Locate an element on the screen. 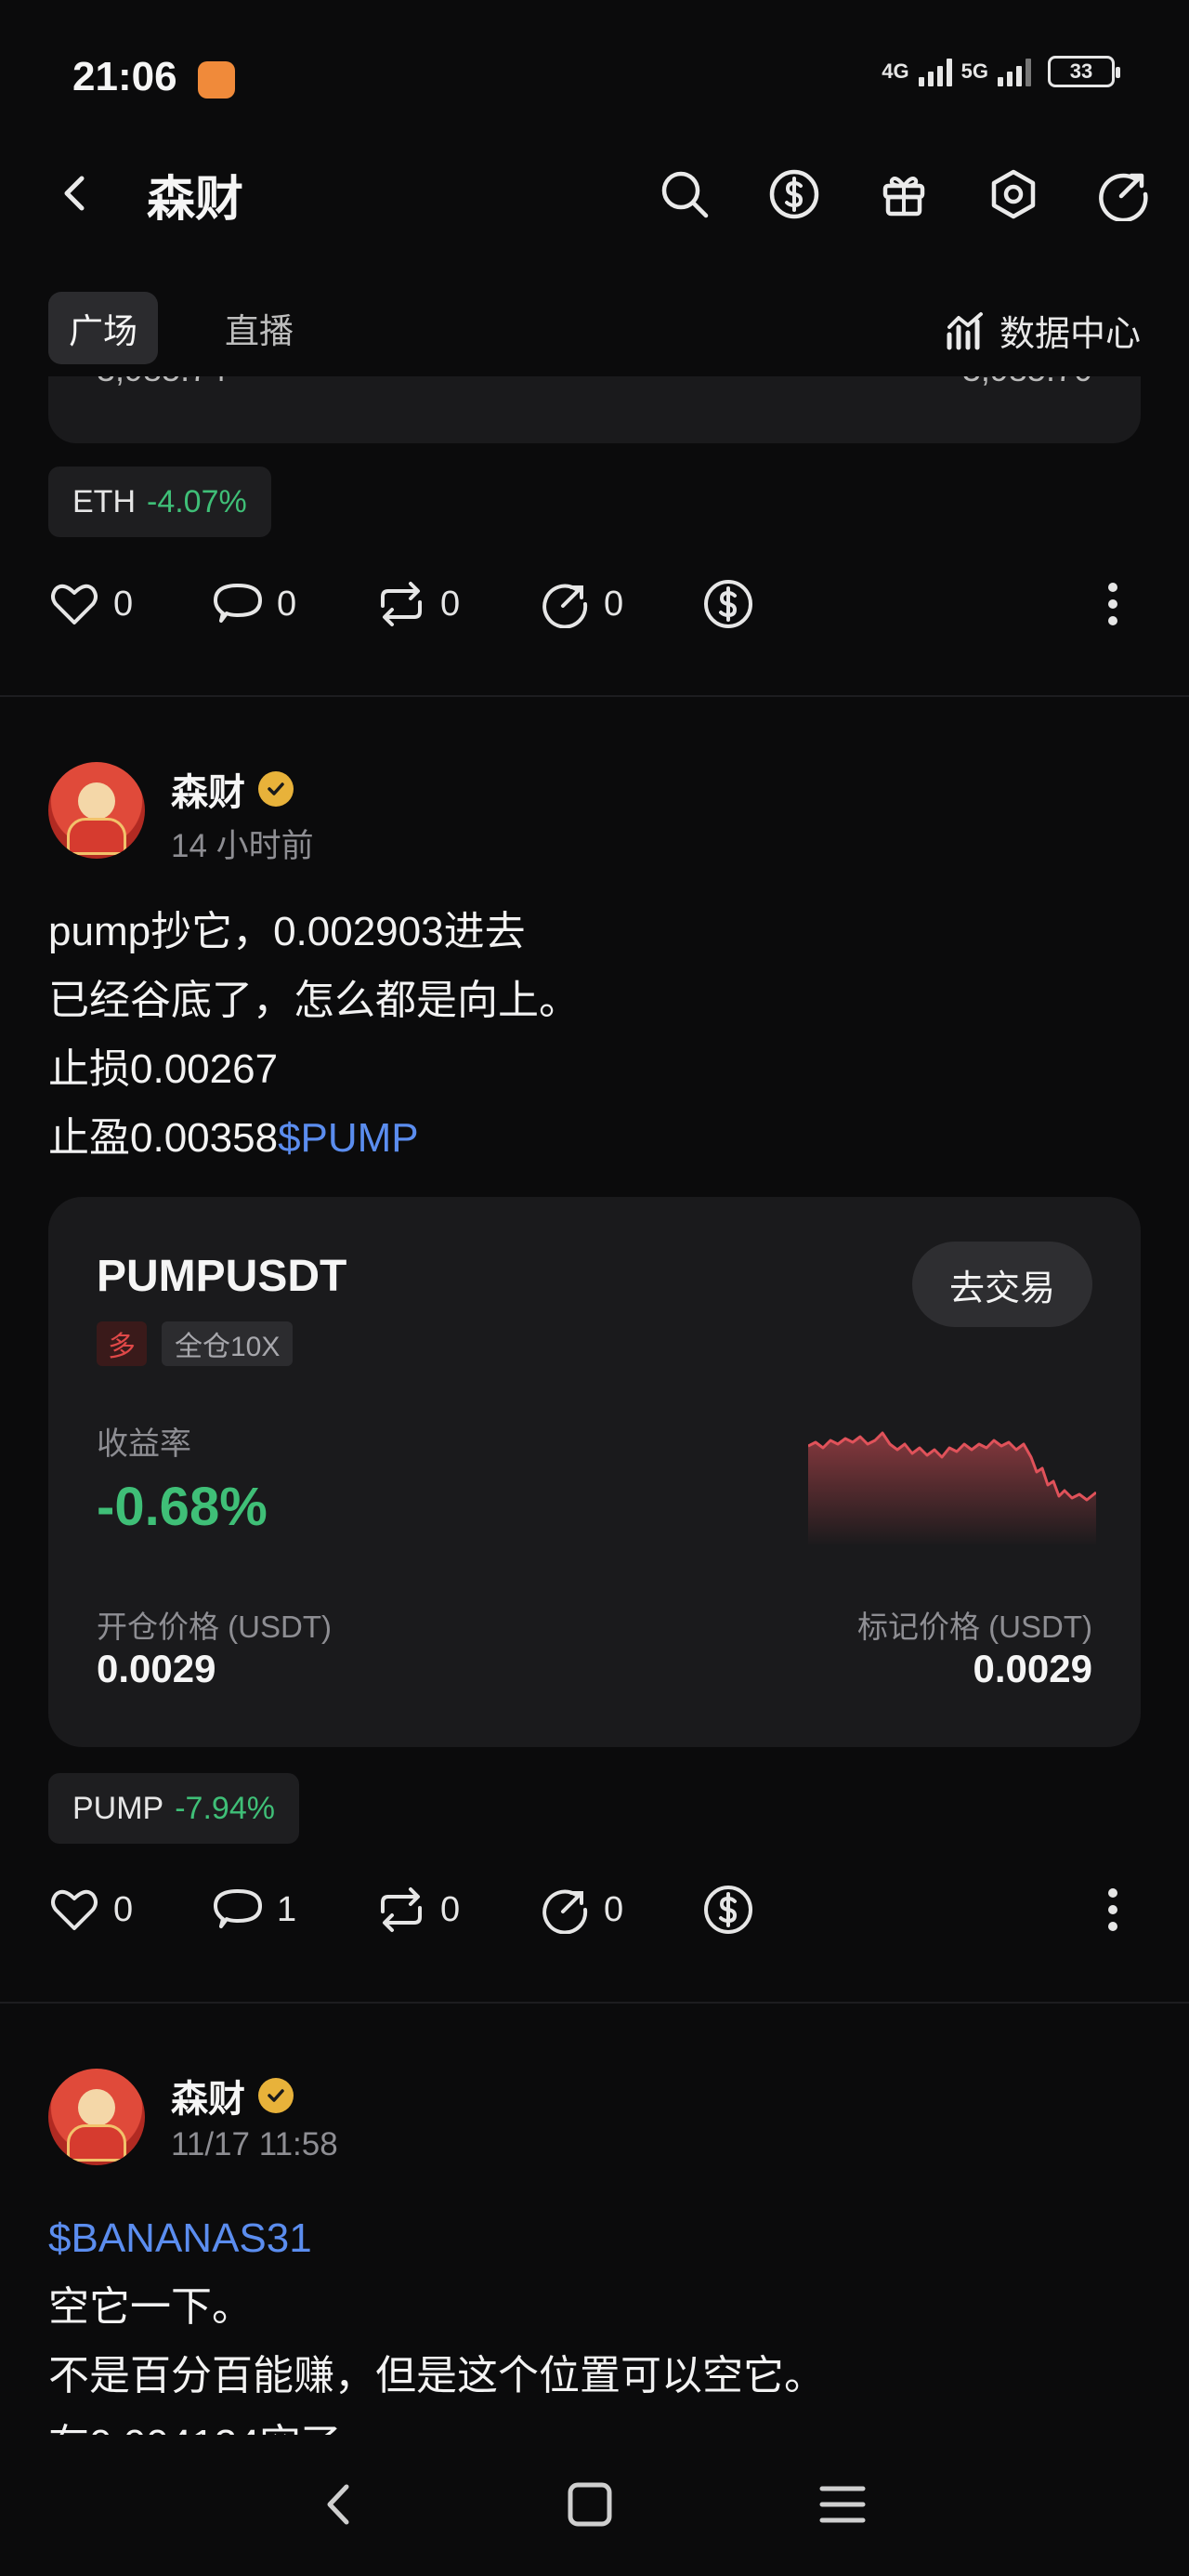 This screenshot has width=1189, height=2576. leverage-badge: 全仓10X is located at coordinates (228, 1343).